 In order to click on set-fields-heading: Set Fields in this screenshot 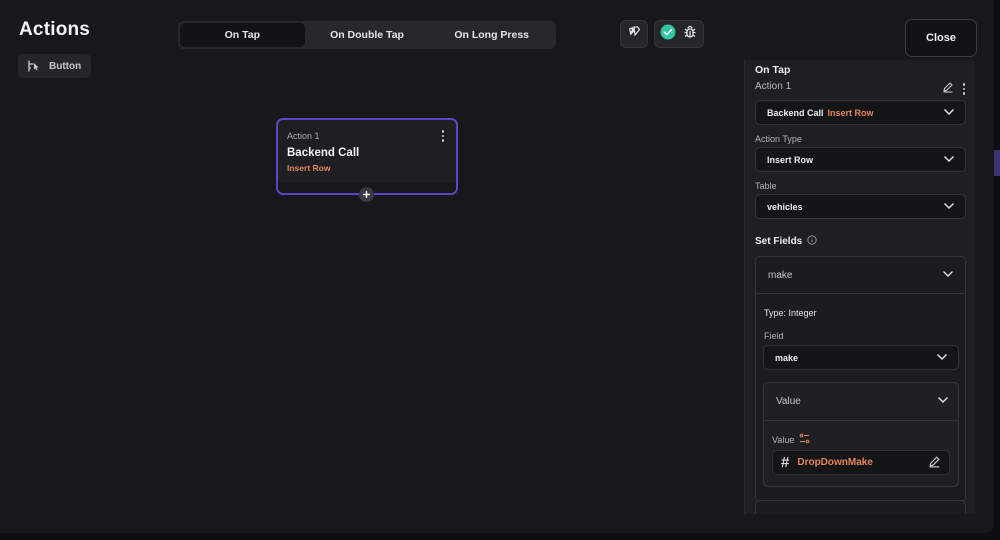, I will do `click(786, 241)`.